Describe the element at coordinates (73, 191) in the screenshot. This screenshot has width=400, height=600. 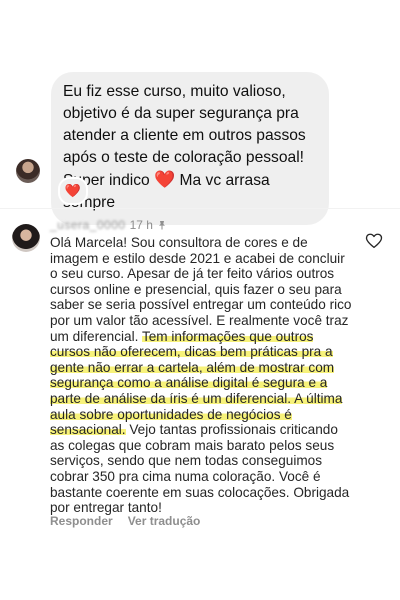
I see `heart-reaction-icon: ❤️` at that location.